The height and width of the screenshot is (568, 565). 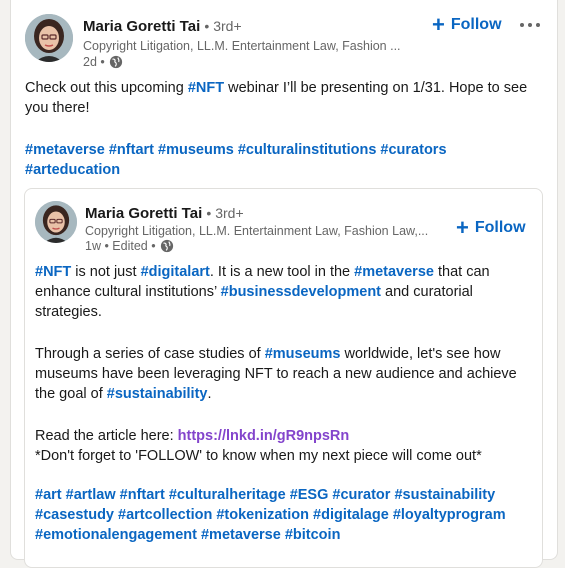 What do you see at coordinates (413, 150) in the screenshot?
I see `hashtag-link: #curators` at bounding box center [413, 150].